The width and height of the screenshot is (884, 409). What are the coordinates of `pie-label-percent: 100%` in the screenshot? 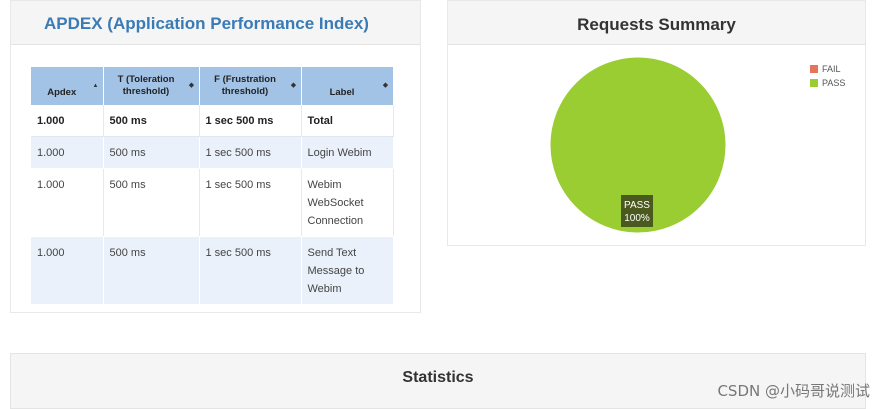 It's located at (637, 218).